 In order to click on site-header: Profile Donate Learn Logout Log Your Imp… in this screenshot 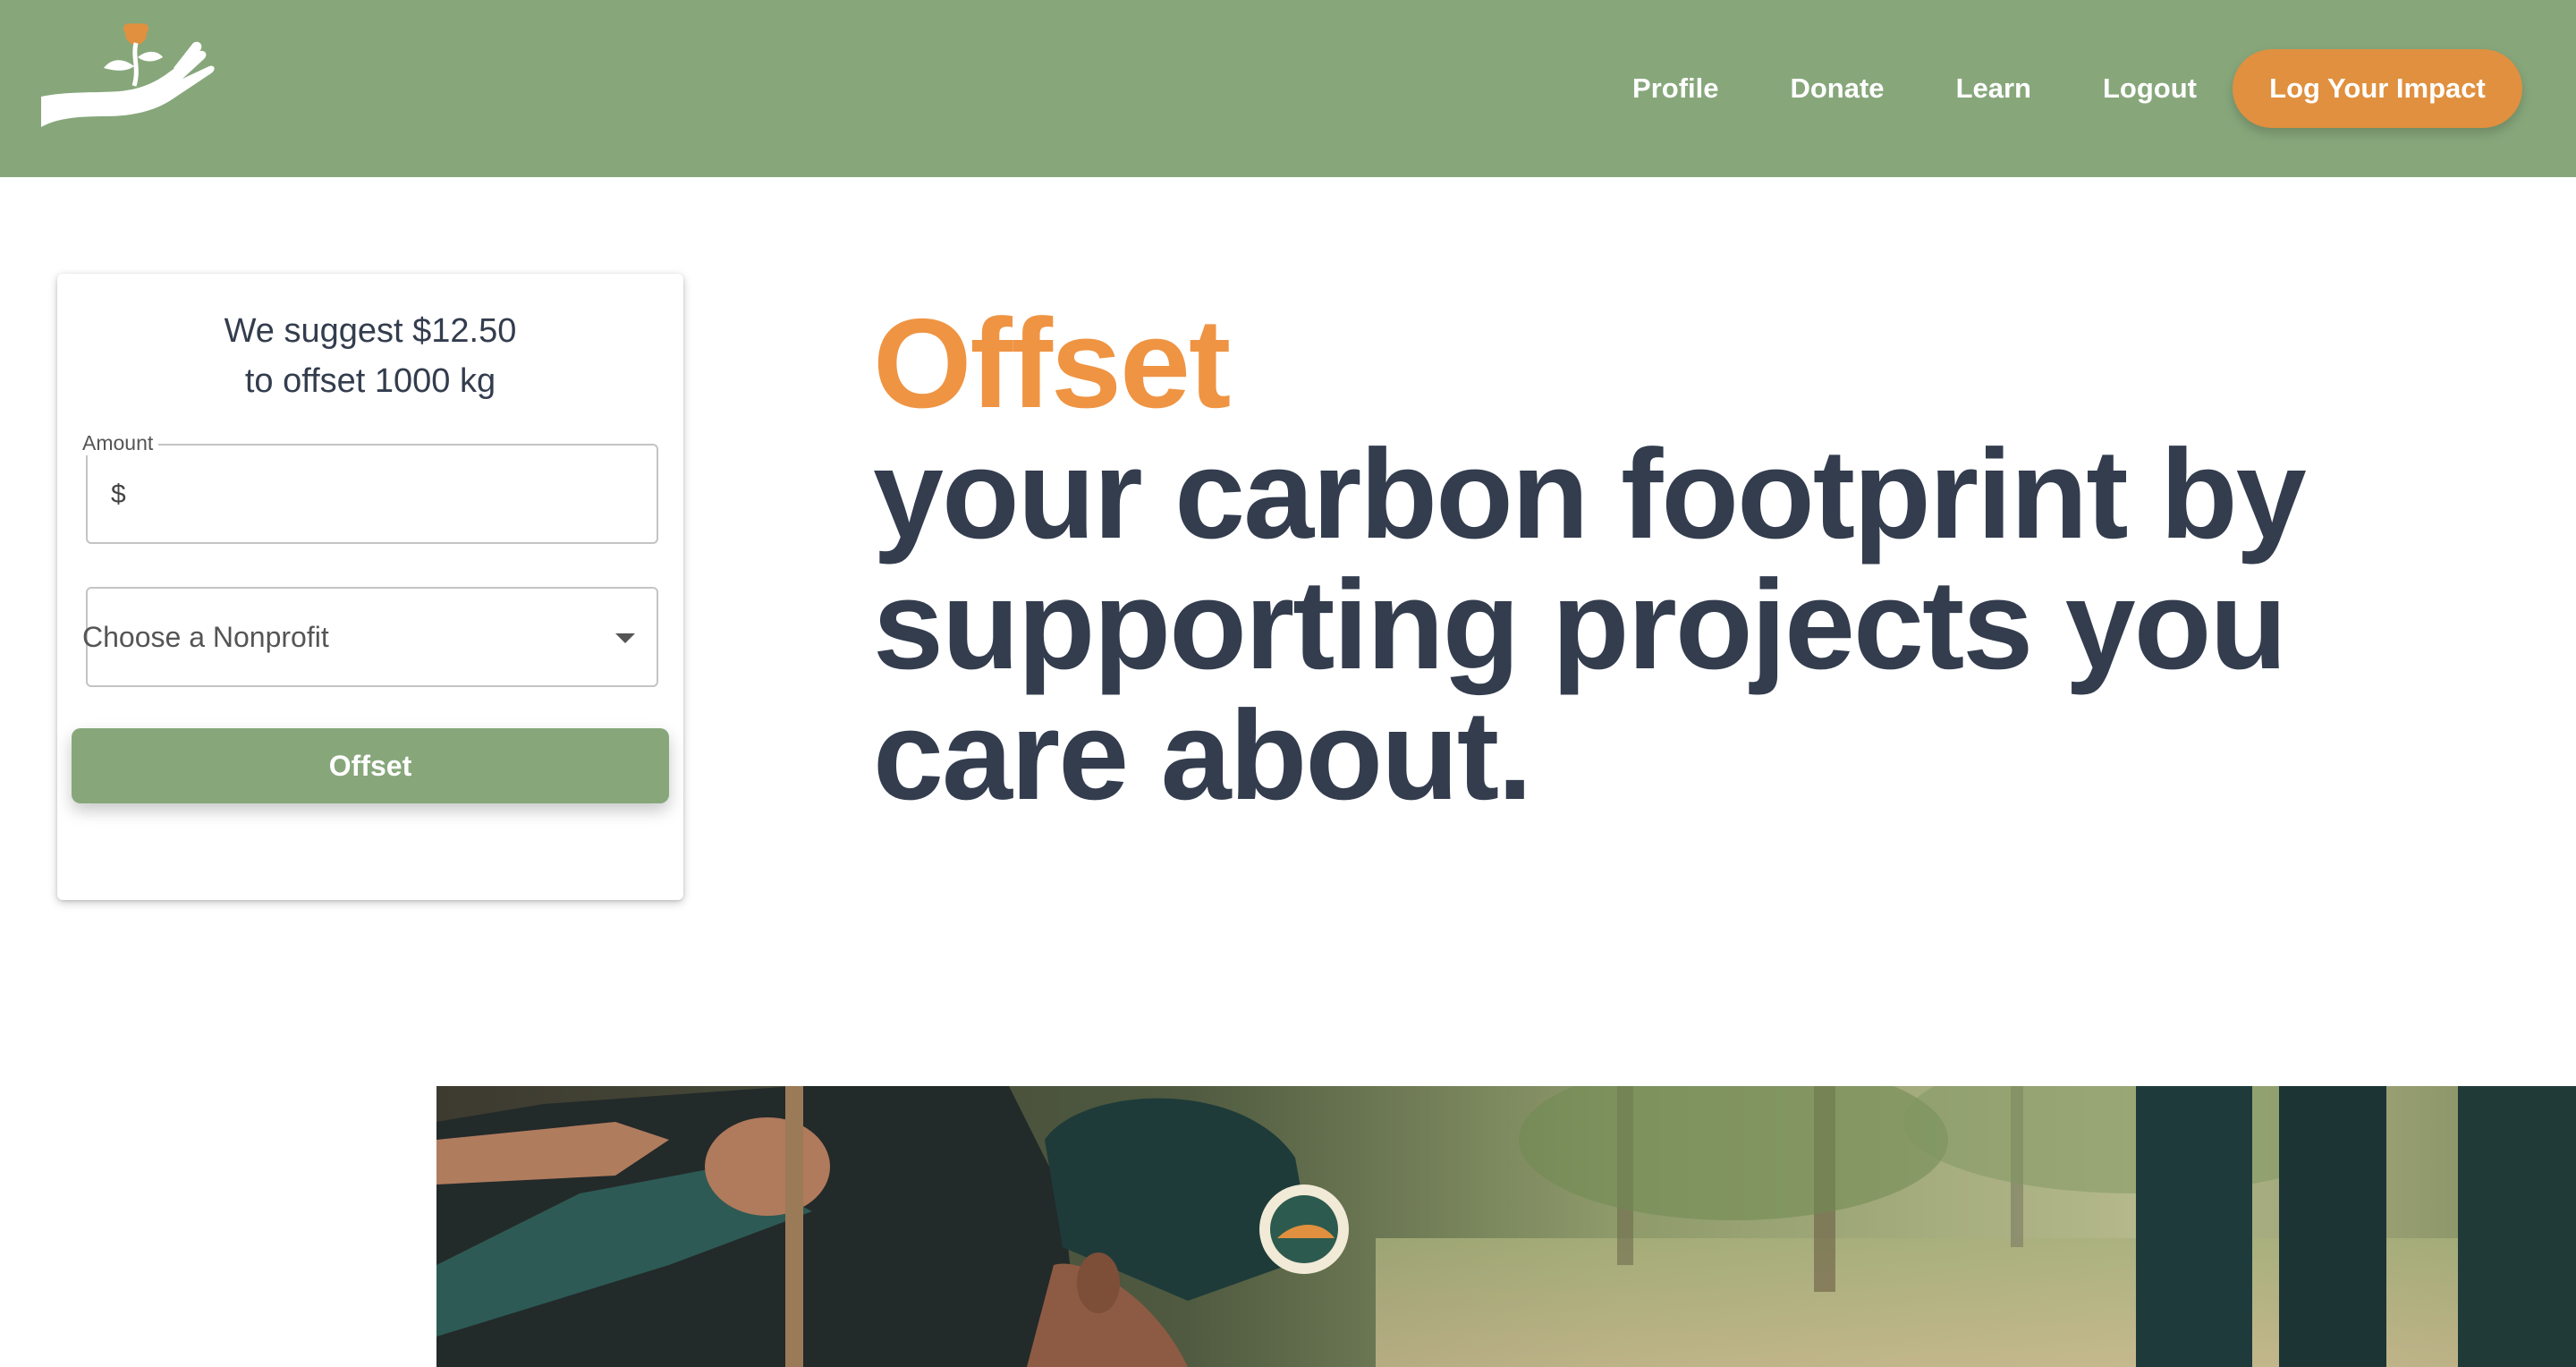, I will do `click(1288, 88)`.